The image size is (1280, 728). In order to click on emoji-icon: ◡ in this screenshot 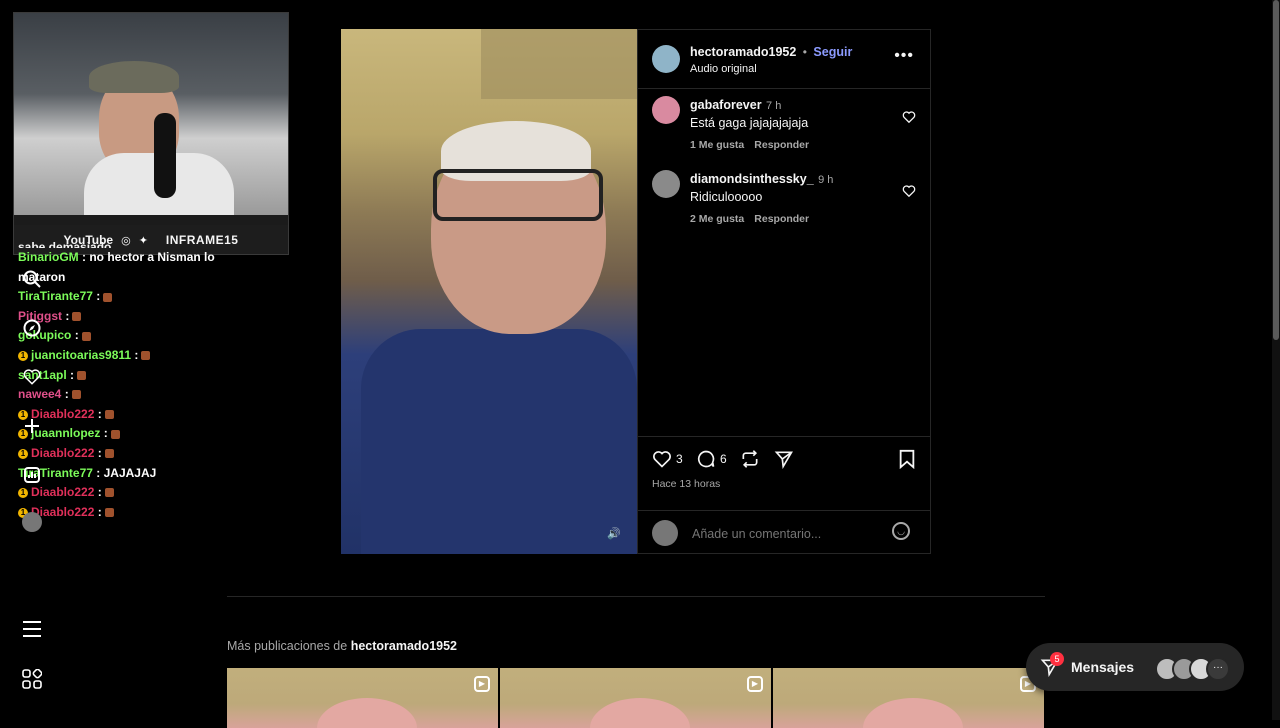, I will do `click(901, 531)`.